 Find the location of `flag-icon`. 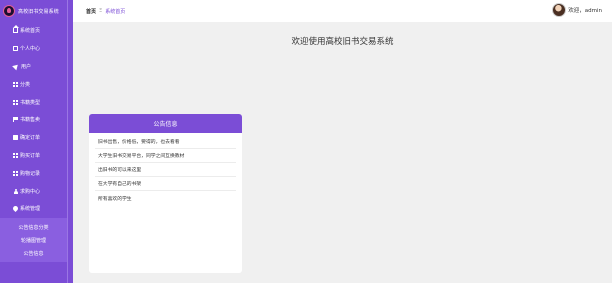

flag-icon is located at coordinates (15, 120).